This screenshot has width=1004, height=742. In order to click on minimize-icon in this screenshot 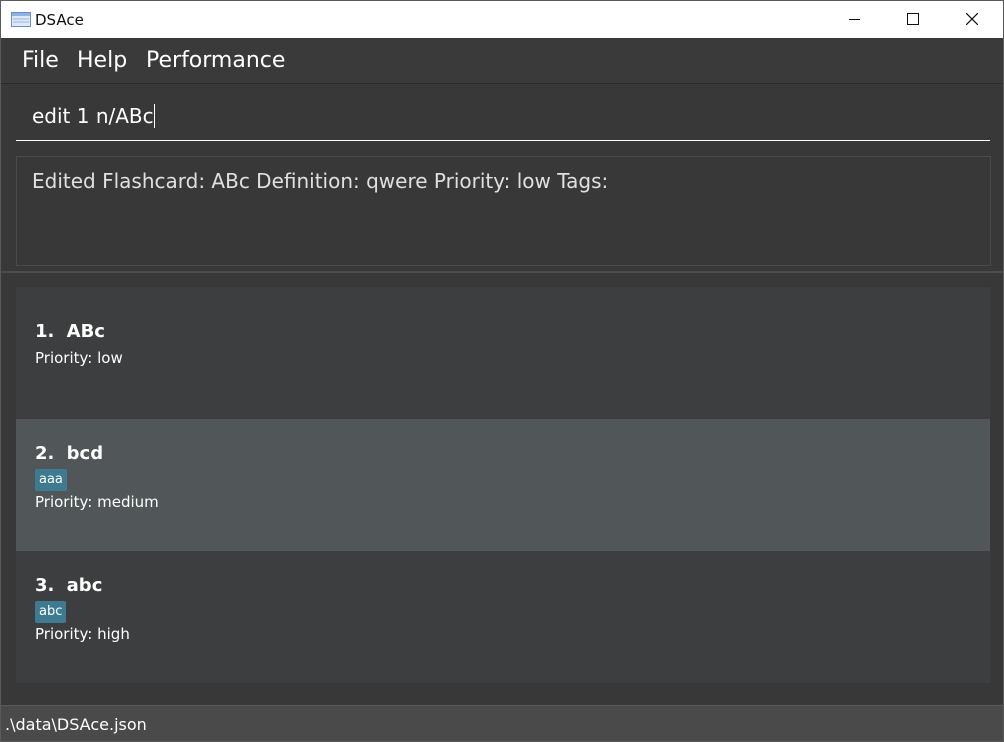, I will do `click(854, 19)`.